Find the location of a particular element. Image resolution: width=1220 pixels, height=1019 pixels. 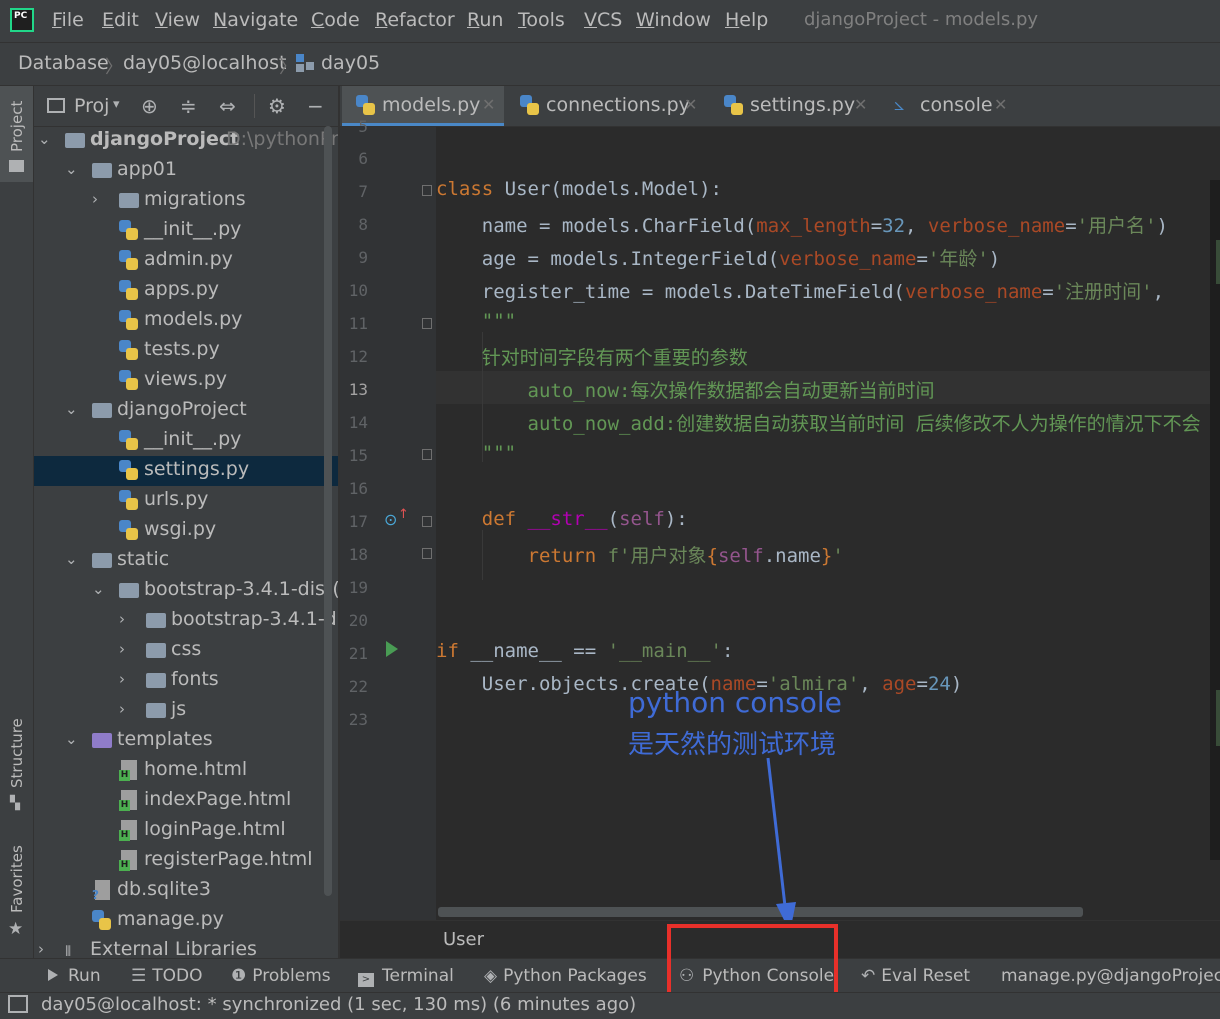

tree-row: manage.py is located at coordinates (186, 921).